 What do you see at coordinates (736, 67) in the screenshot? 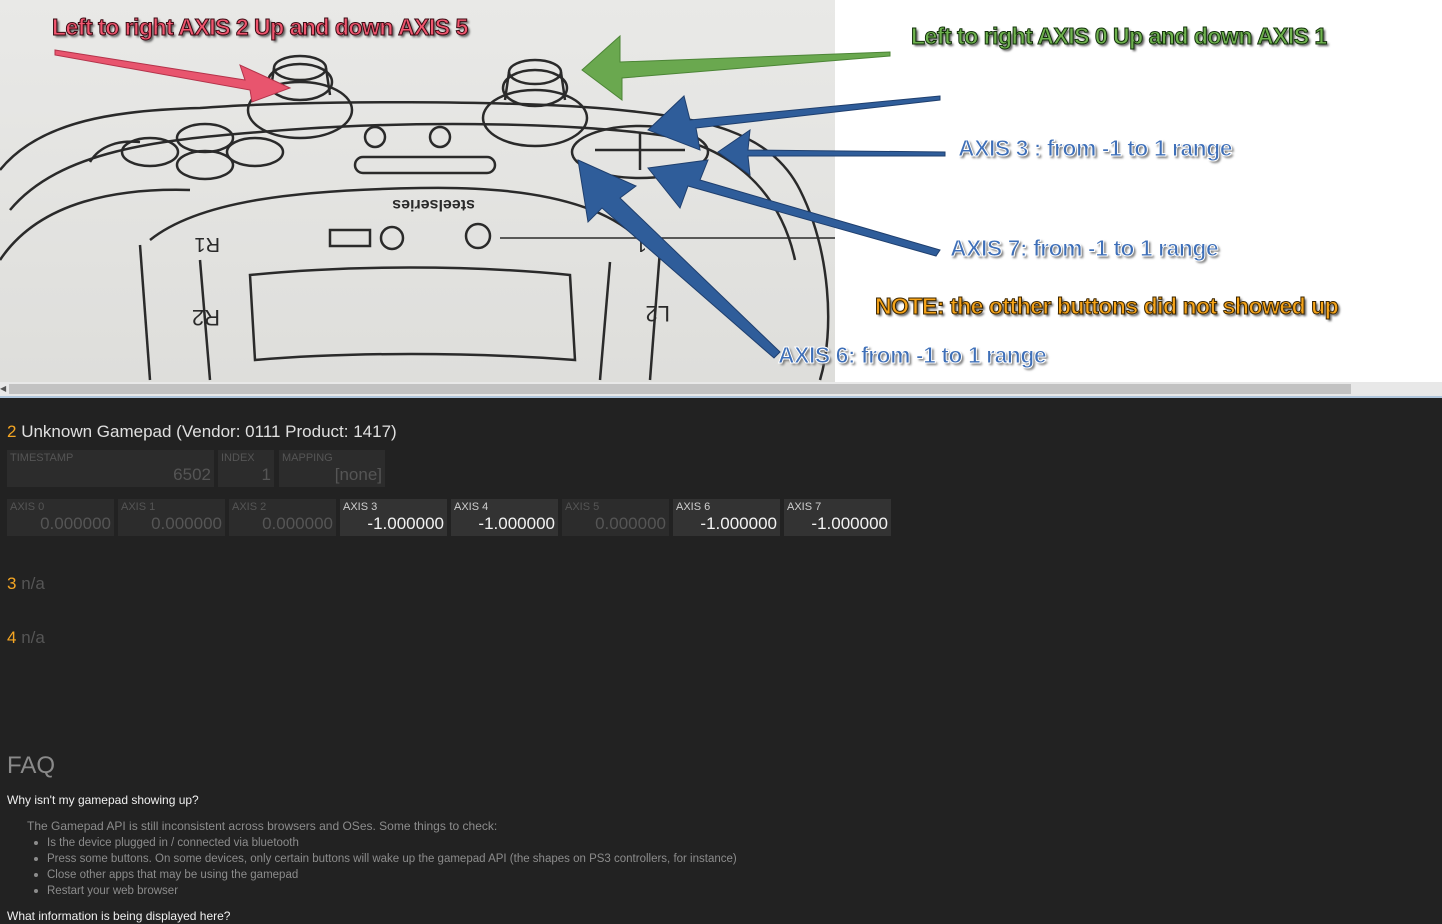
I see `green-arrow` at bounding box center [736, 67].